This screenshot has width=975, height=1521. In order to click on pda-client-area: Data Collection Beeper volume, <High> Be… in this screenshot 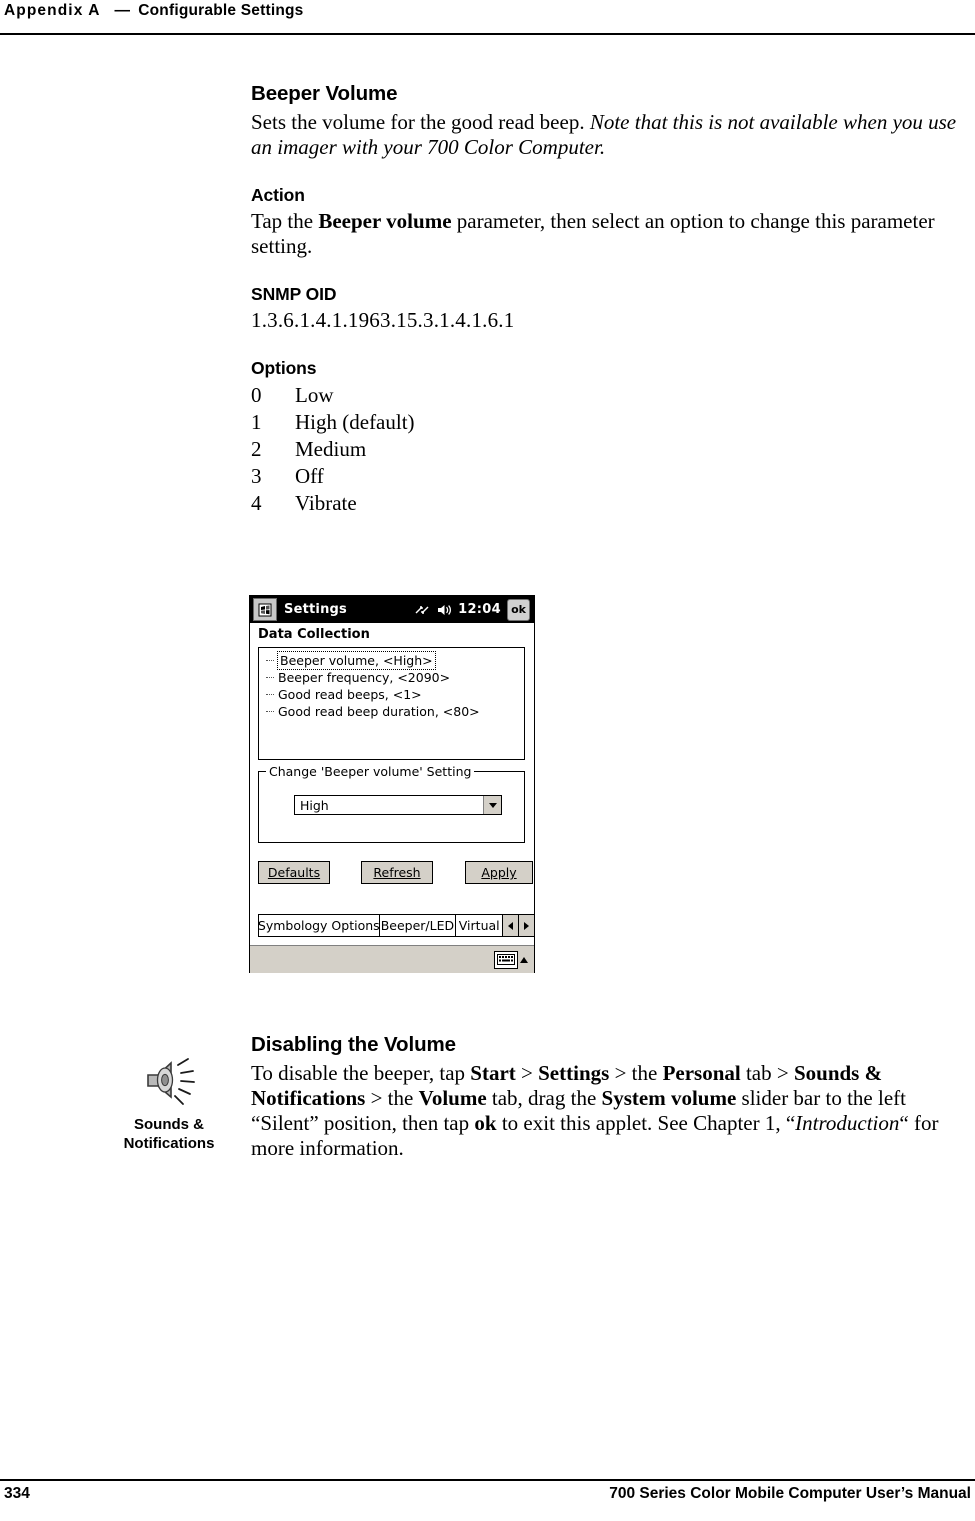, I will do `click(393, 784)`.